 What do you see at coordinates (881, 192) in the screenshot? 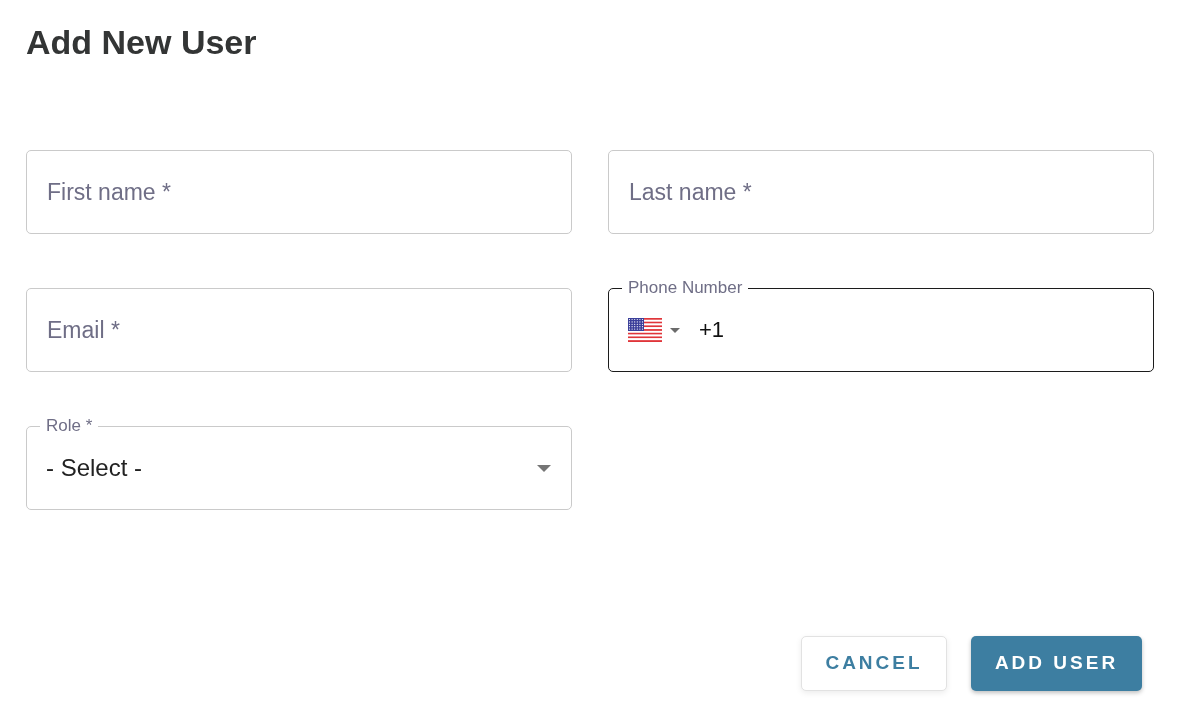
I see `text-input-field: Last name *` at bounding box center [881, 192].